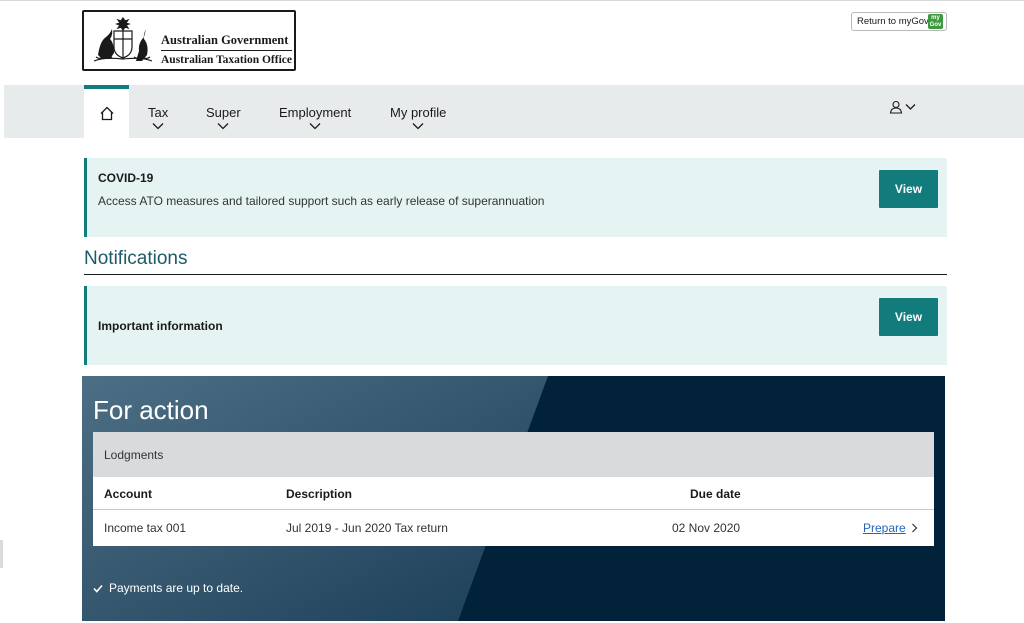 The height and width of the screenshot is (623, 1024). What do you see at coordinates (225, 40) in the screenshot?
I see `logo-line-government: Australian Government` at bounding box center [225, 40].